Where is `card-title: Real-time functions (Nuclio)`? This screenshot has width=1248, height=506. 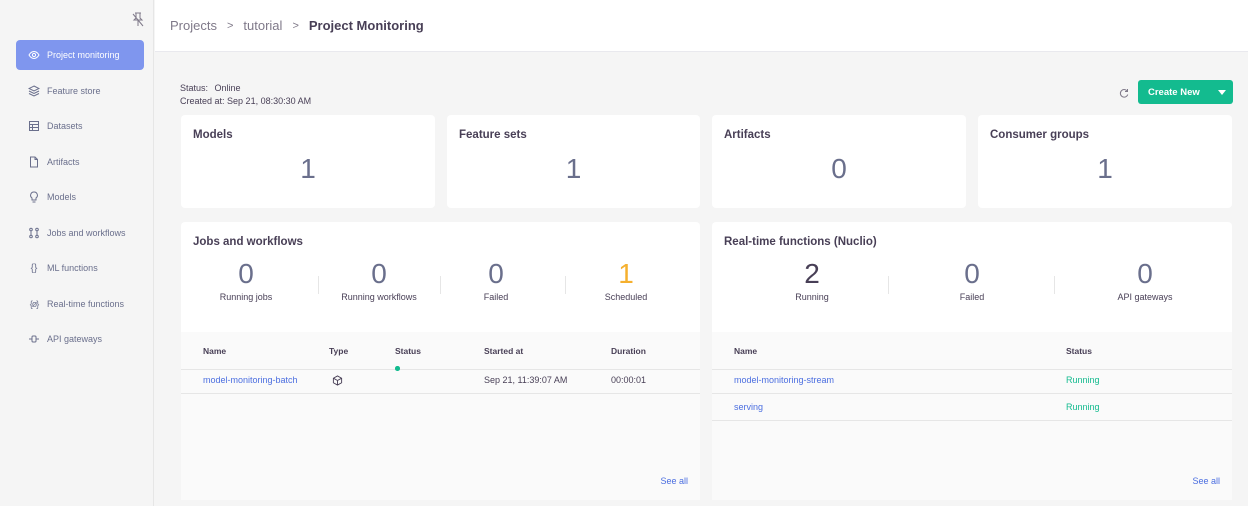
card-title: Real-time functions (Nuclio) is located at coordinates (800, 242).